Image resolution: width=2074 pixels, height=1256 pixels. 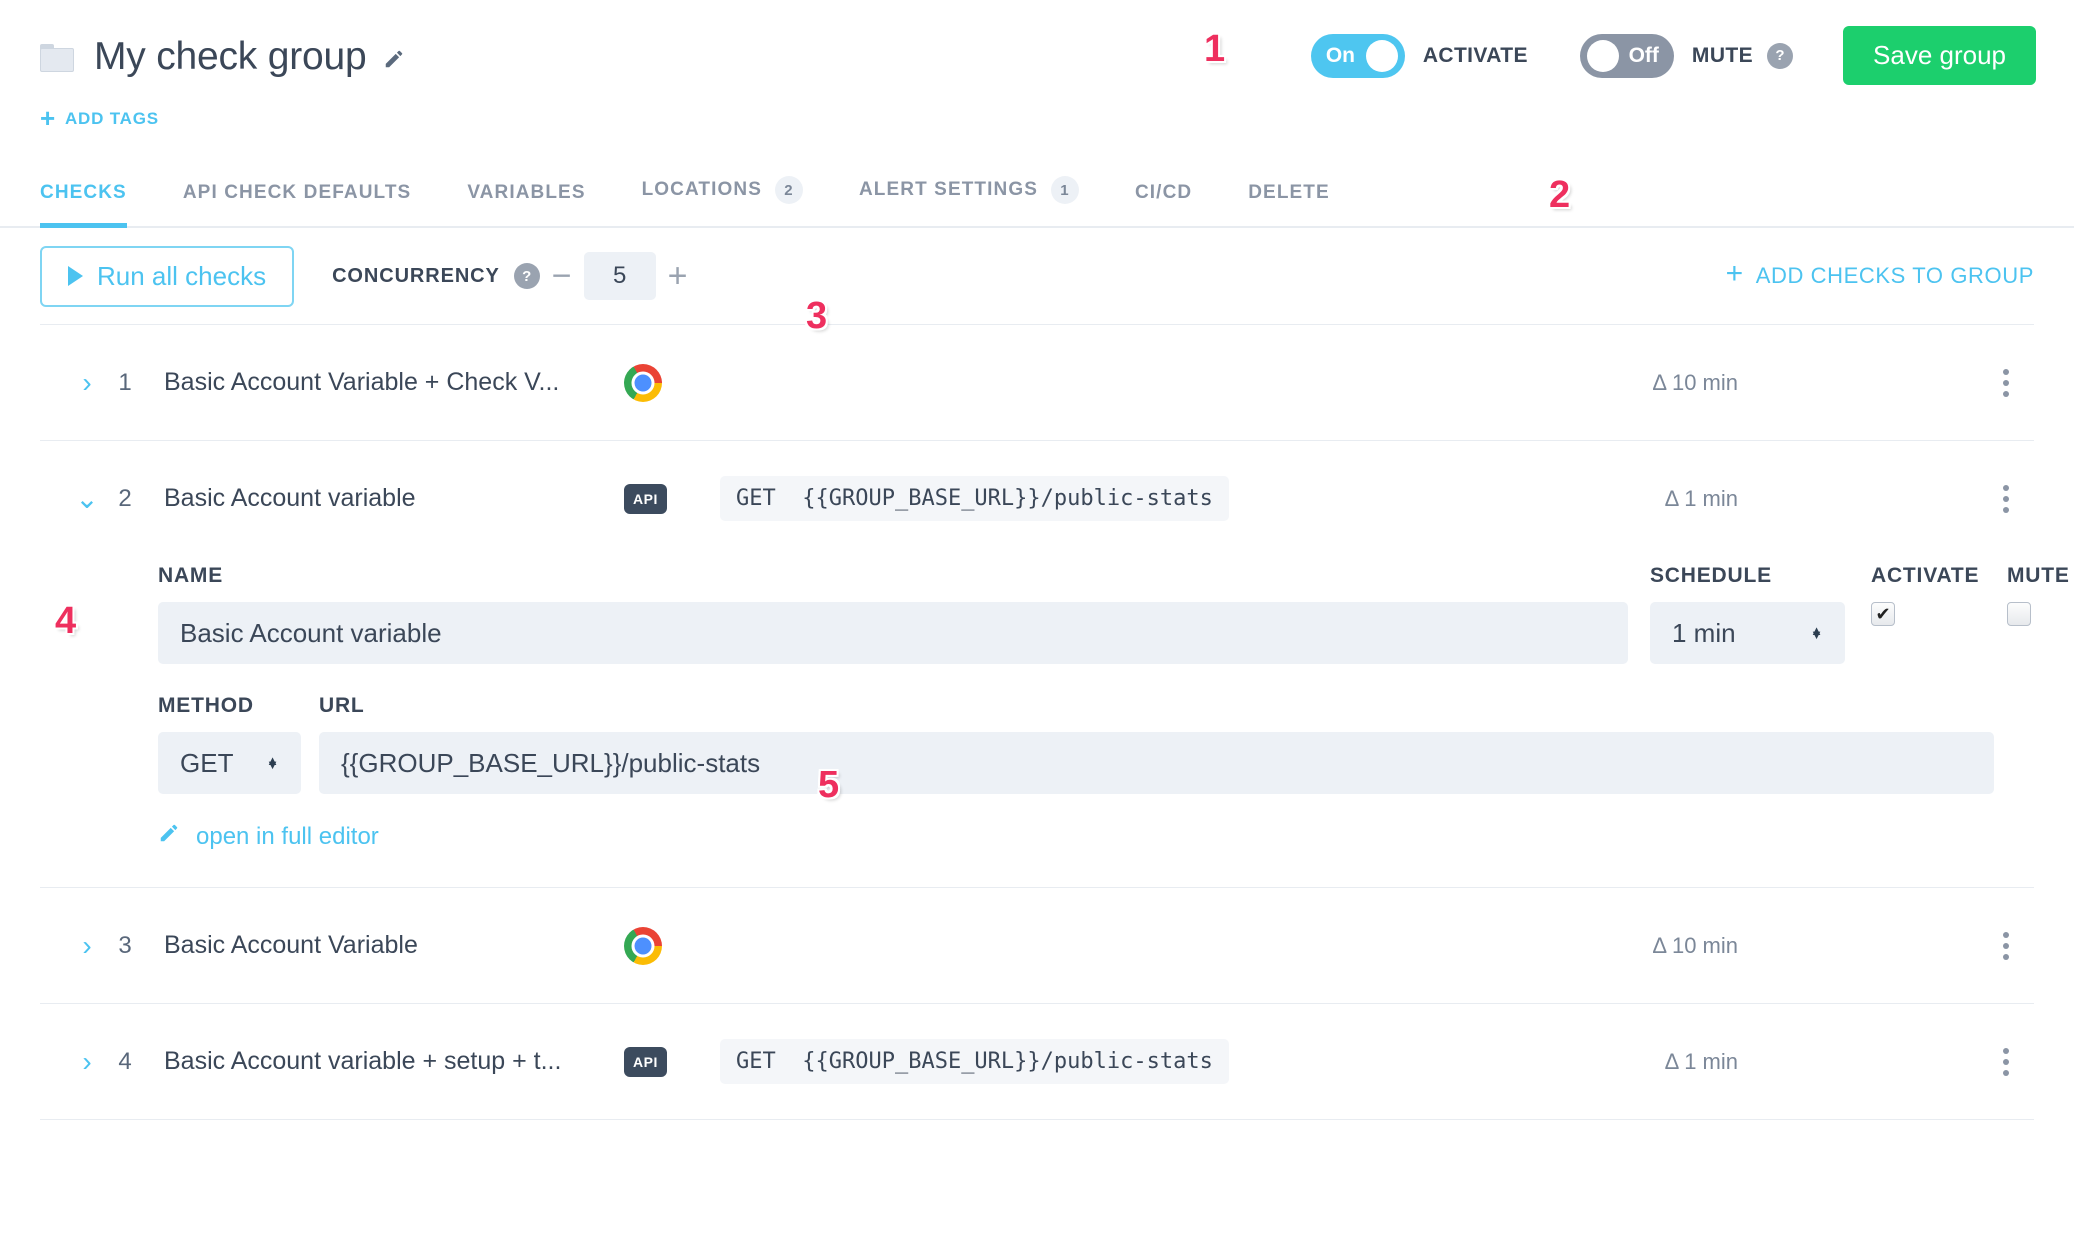 I want to click on detail-row-name: NAME SCHEDULE 1 min ▲▼ ACTIVATE ✔ MUTE, so click(x=1113, y=614).